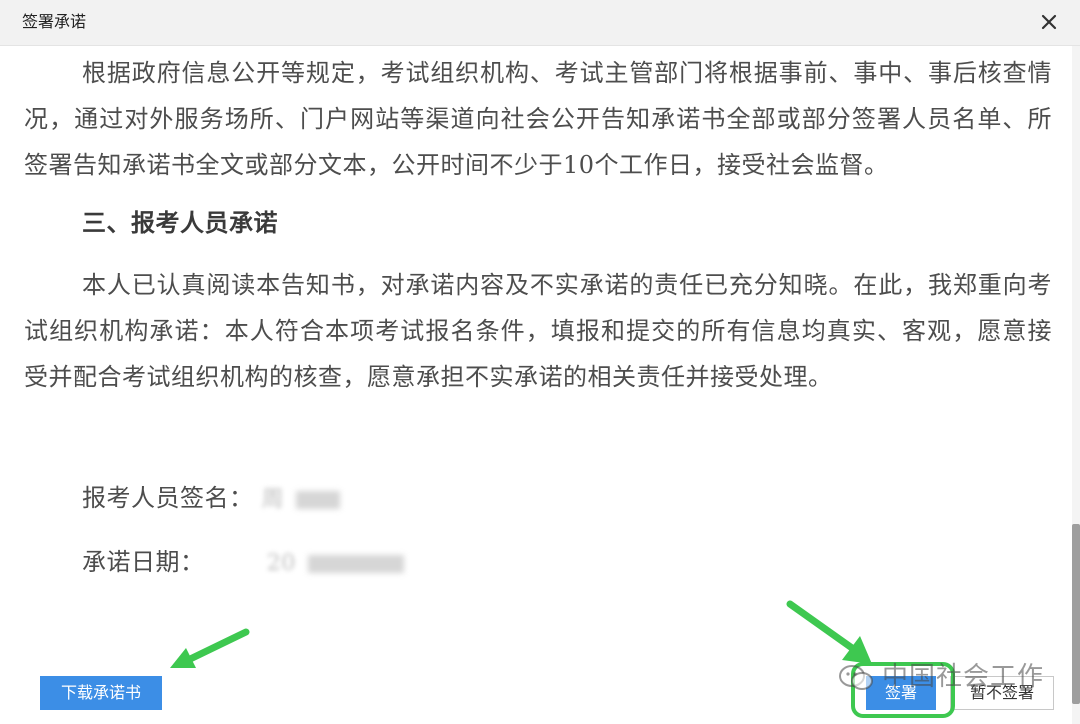 This screenshot has width=1080, height=724. Describe the element at coordinates (1076, 614) in the screenshot. I see `scrollbar-thumb` at that location.